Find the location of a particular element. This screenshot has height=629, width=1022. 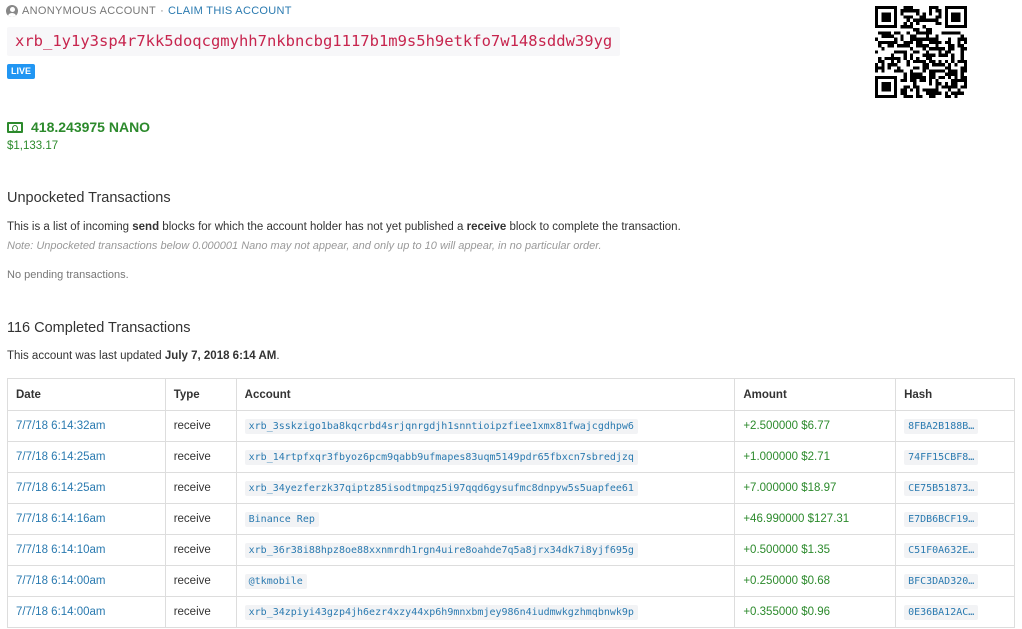

table-header-row: Date Type Account Amount Hash is located at coordinates (511, 394).